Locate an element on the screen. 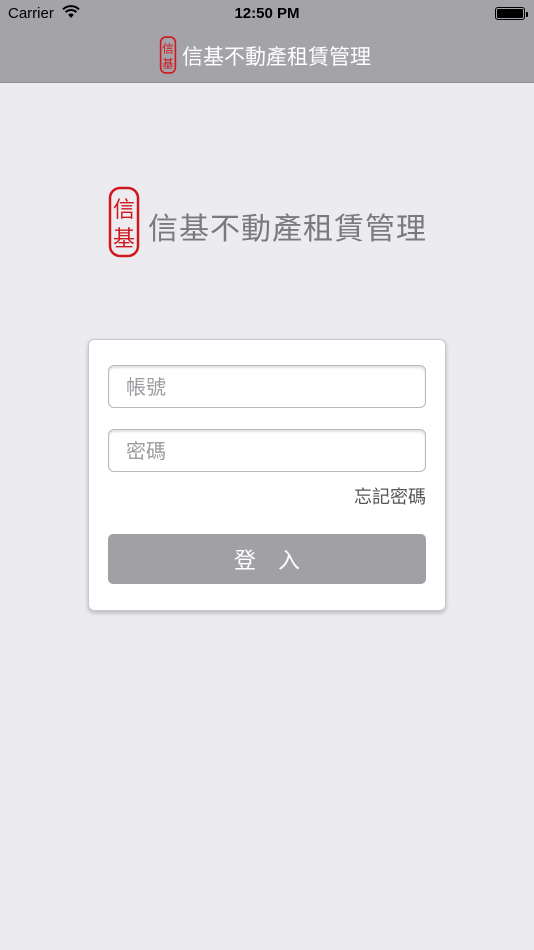 The image size is (534, 950). clock: 12:50 PM is located at coordinates (267, 13).